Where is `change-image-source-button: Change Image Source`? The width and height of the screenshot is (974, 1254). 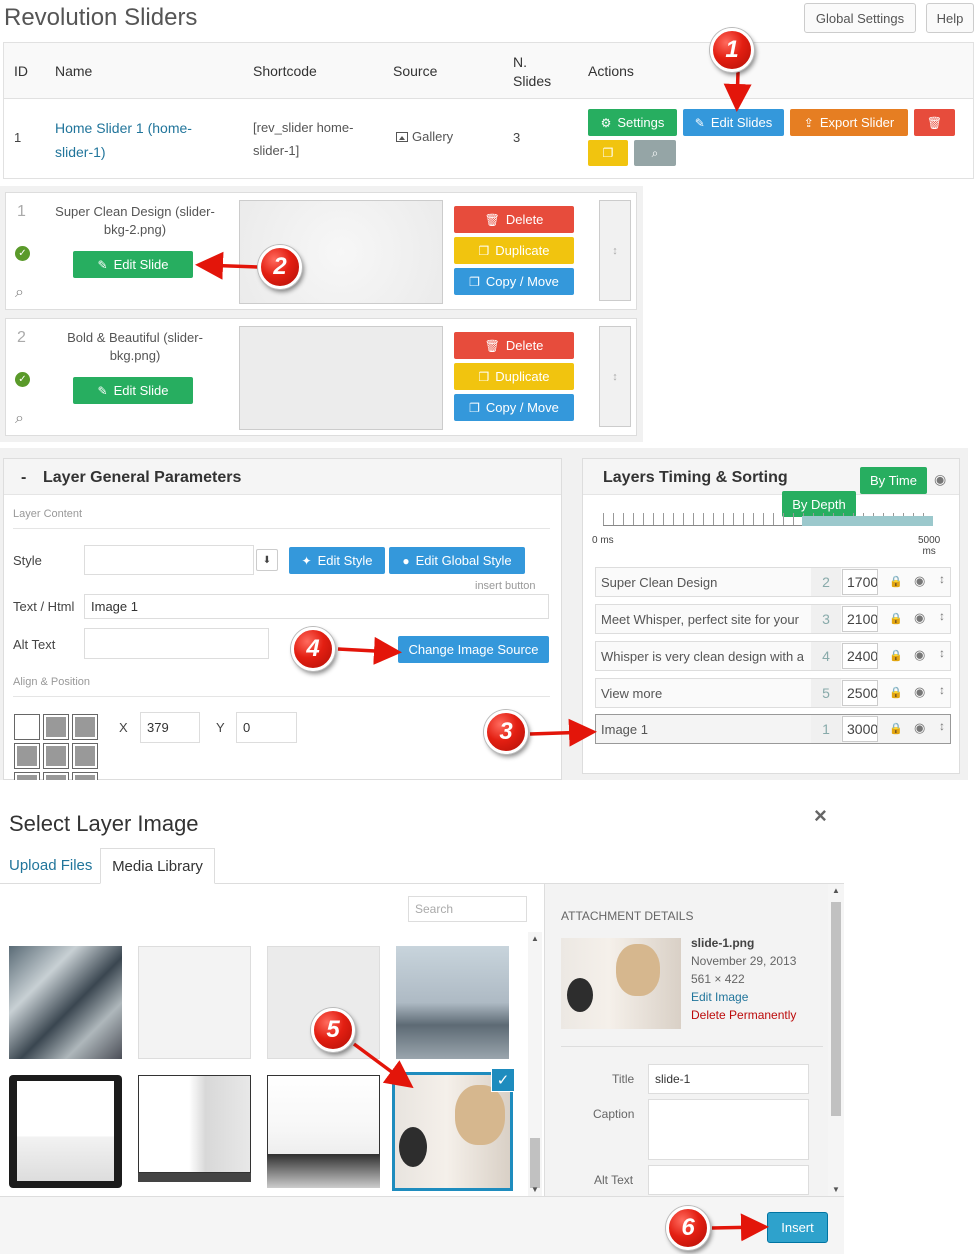
change-image-source-button: Change Image Source is located at coordinates (473, 649).